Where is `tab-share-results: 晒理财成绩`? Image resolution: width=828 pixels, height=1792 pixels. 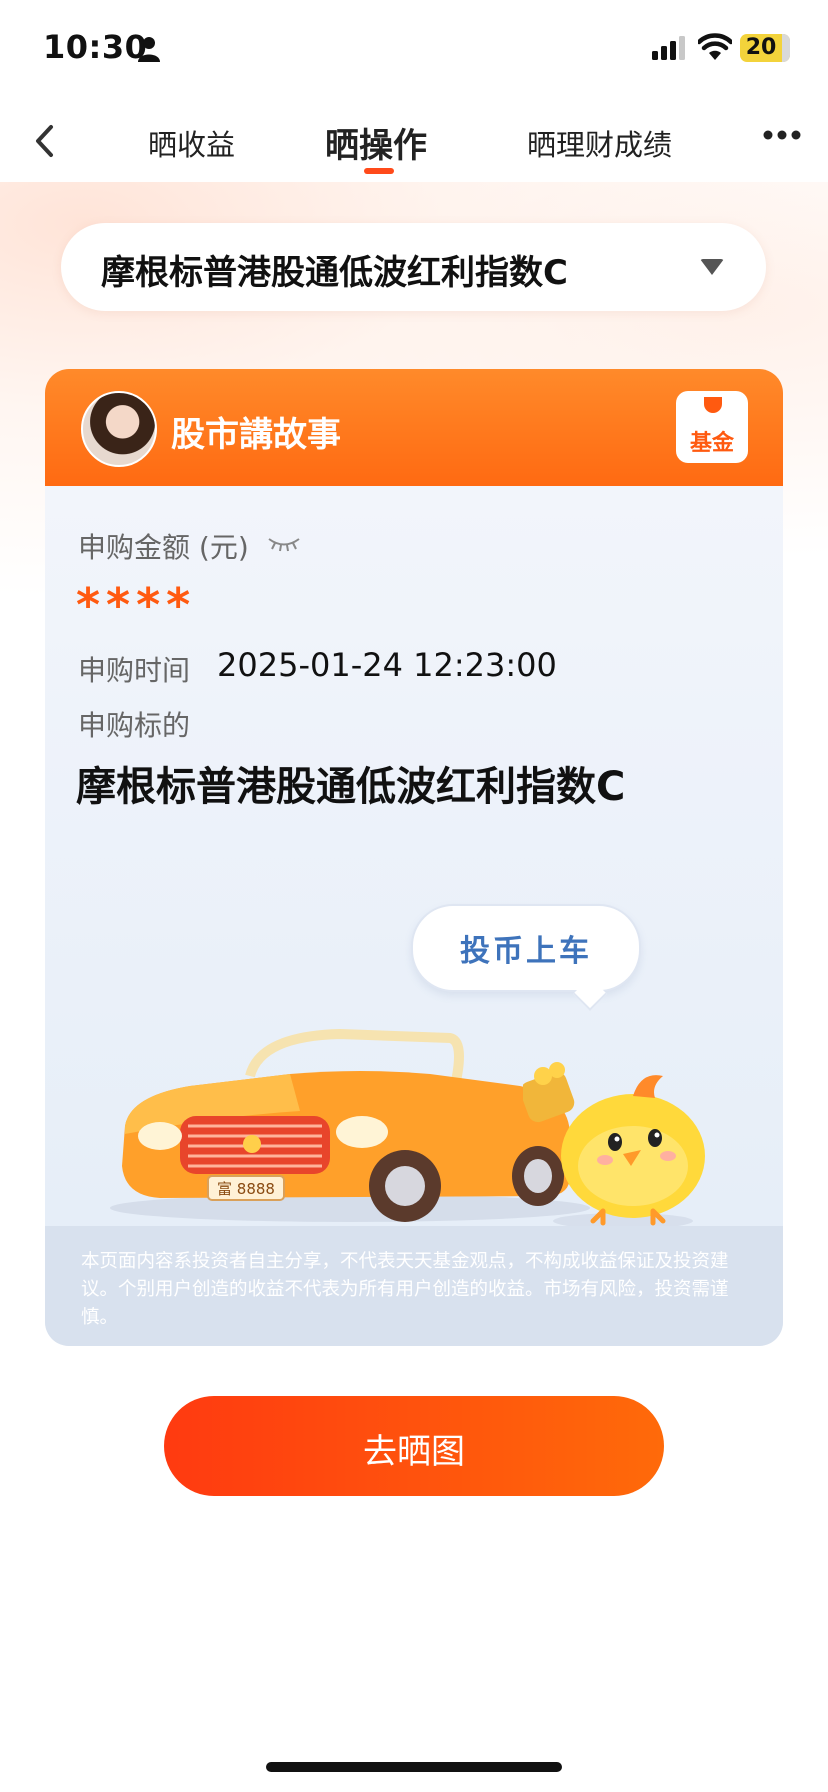
tab-share-results: 晒理财成绩 is located at coordinates (599, 143).